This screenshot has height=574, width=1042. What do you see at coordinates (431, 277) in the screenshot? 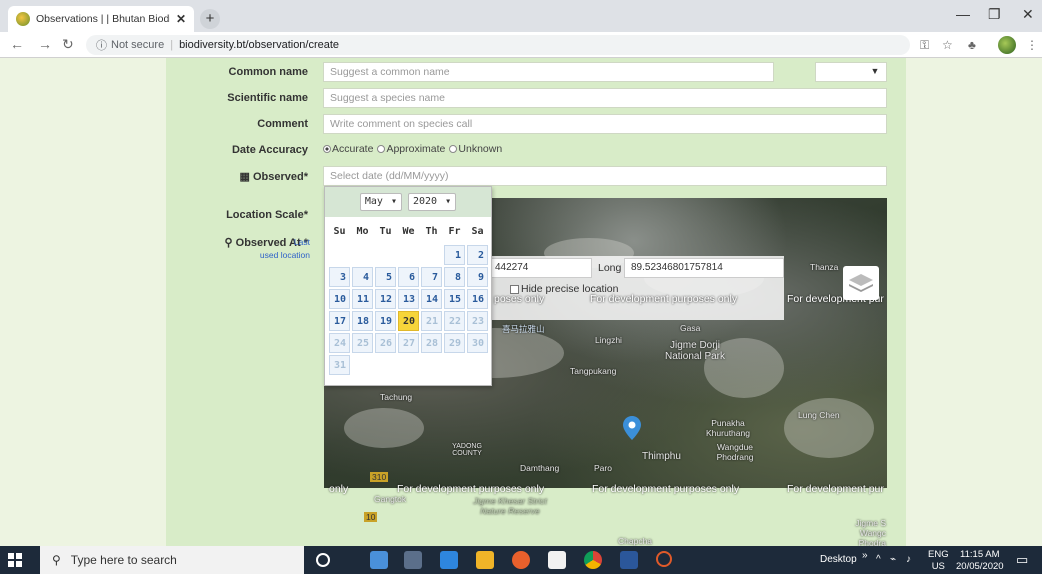
I see `calendar-day: 7` at bounding box center [431, 277].